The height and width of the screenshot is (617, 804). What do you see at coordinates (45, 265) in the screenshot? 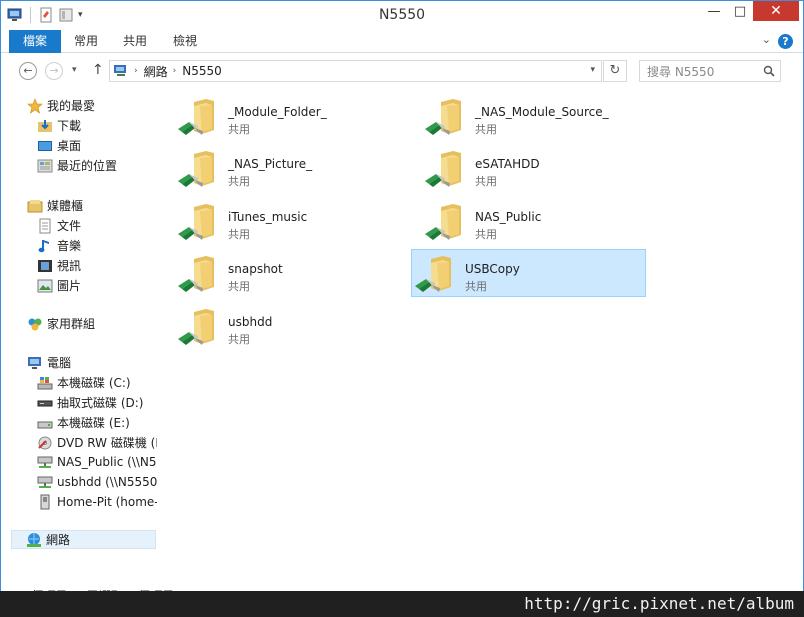
I see `videos-icon` at bounding box center [45, 265].